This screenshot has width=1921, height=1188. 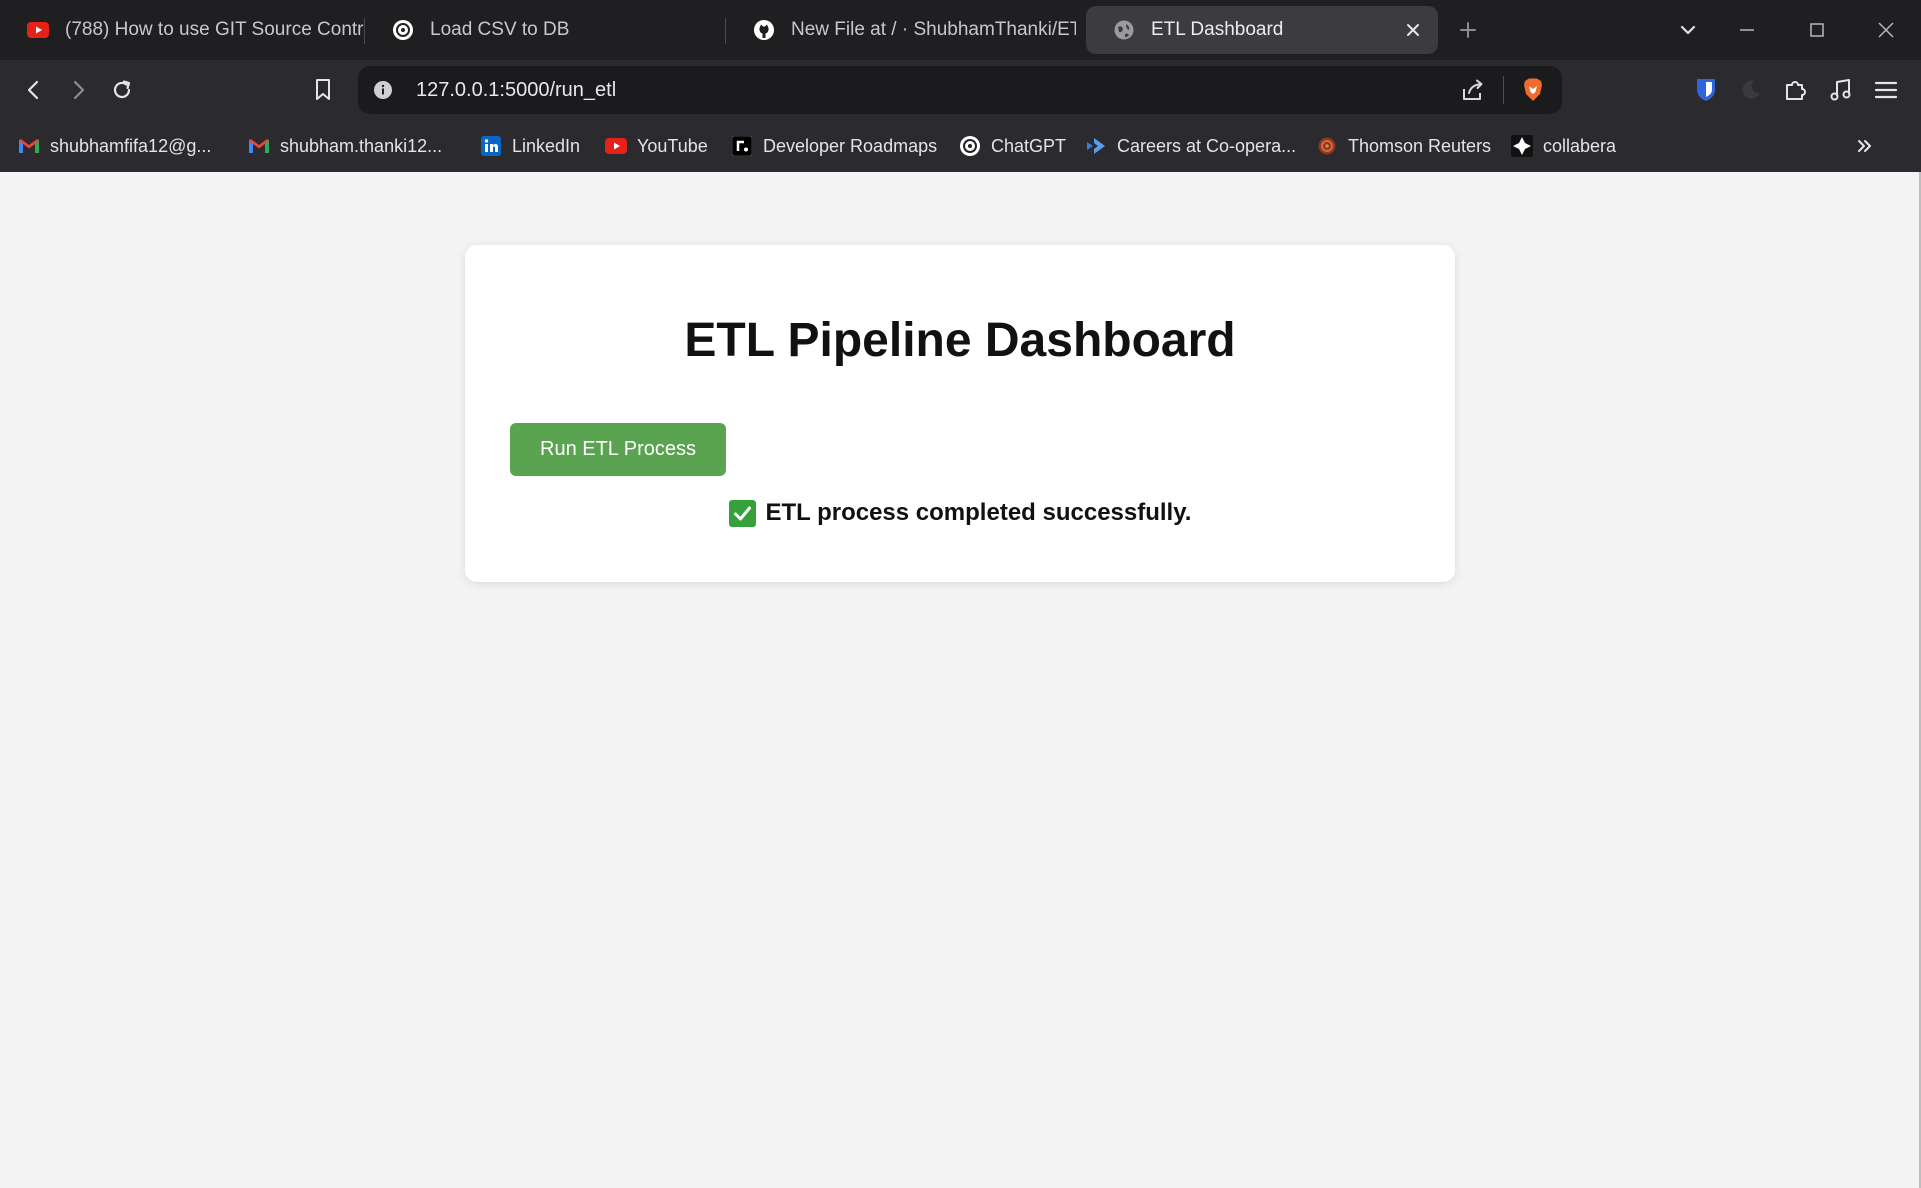 What do you see at coordinates (1503, 90) in the screenshot?
I see `url-separator` at bounding box center [1503, 90].